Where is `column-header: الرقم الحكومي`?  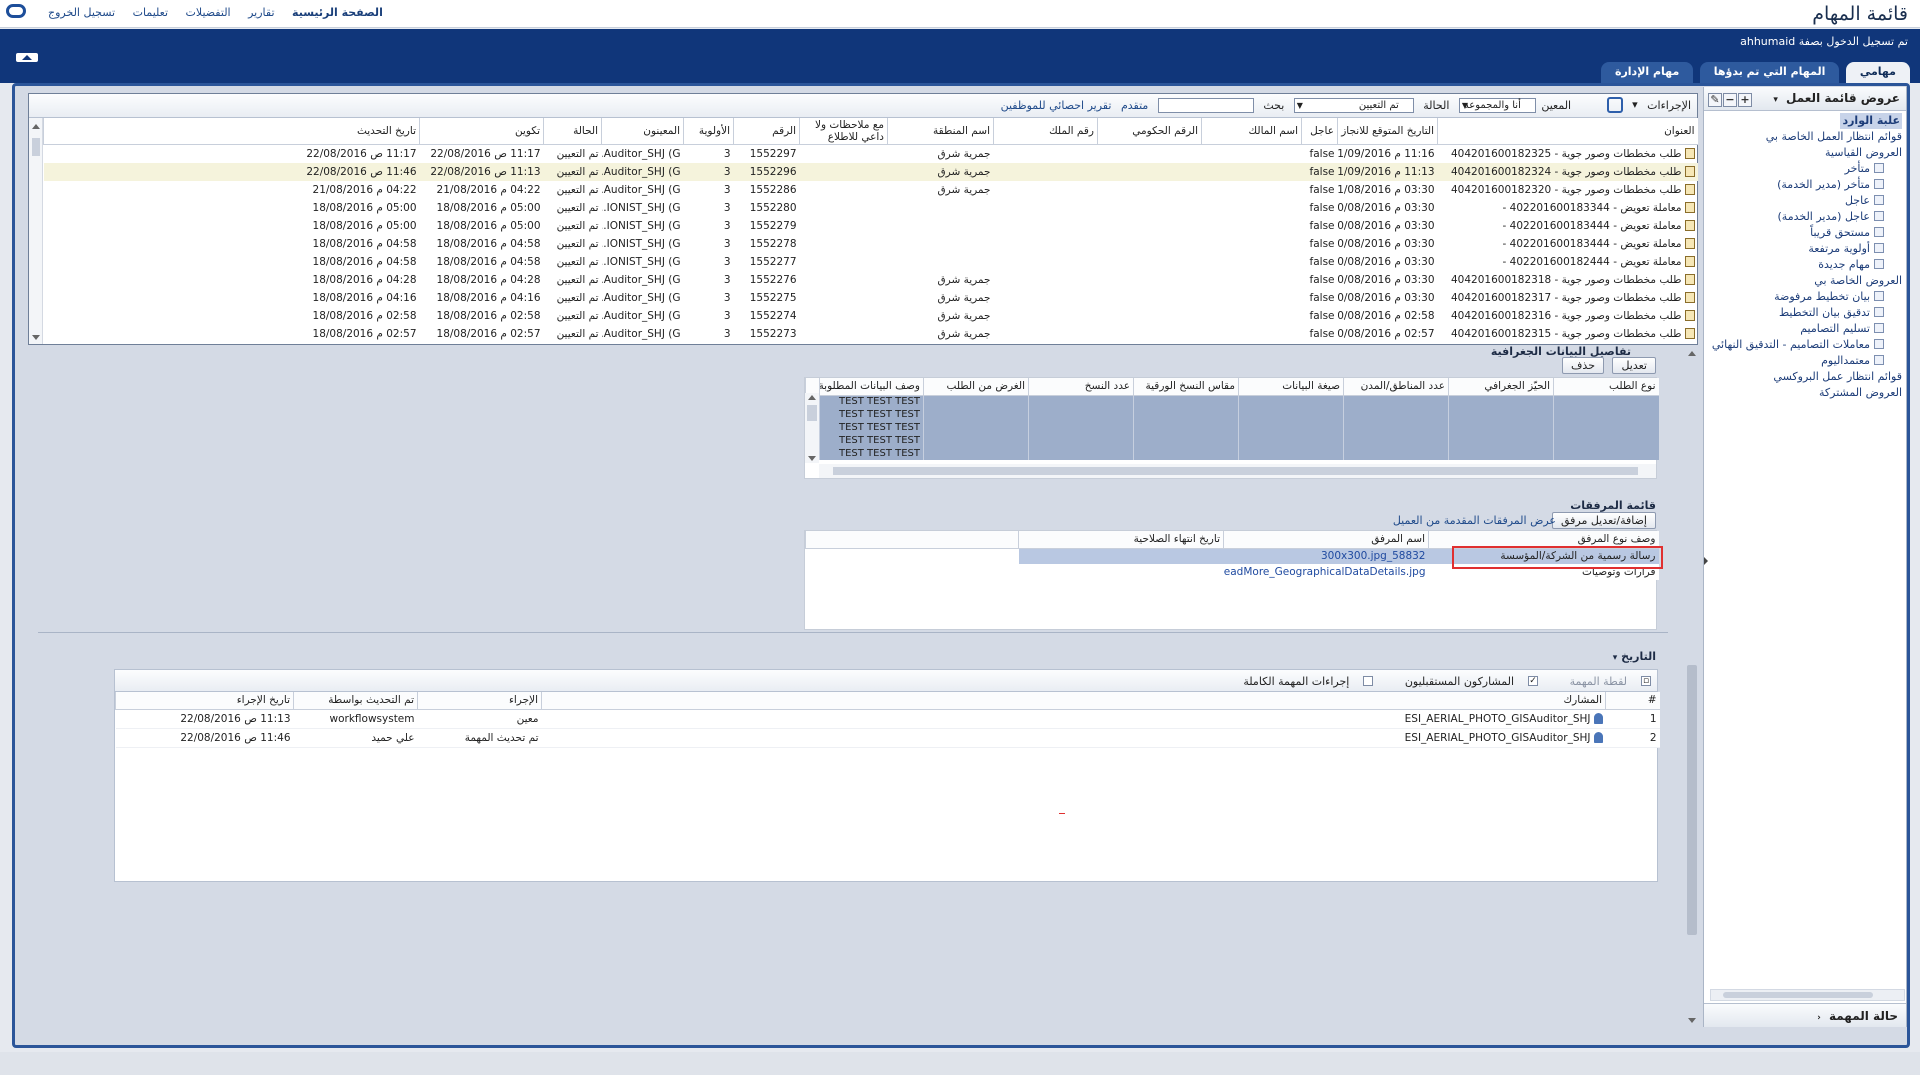
column-header: الرقم الحكومي is located at coordinates (1149, 131).